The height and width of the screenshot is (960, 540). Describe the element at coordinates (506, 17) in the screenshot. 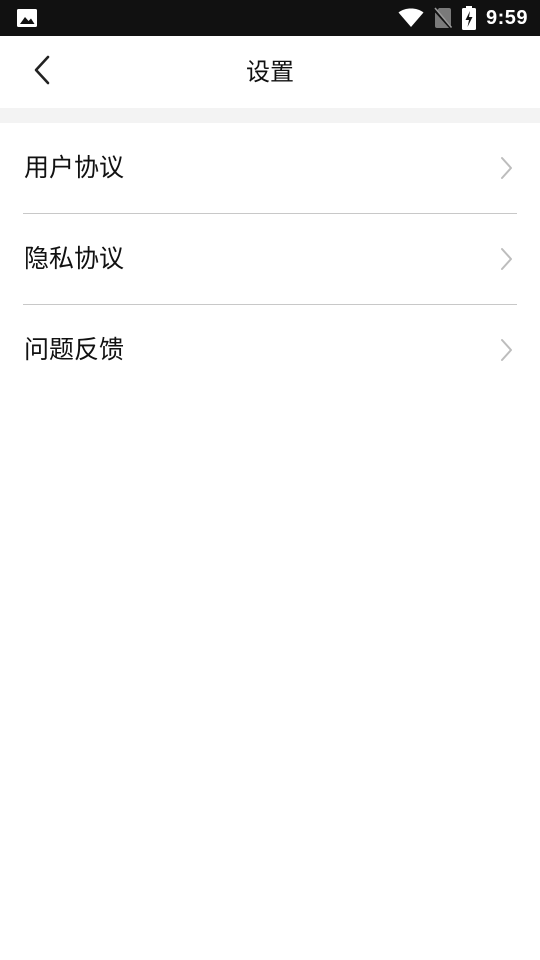

I see `status-time: 9:59` at that location.